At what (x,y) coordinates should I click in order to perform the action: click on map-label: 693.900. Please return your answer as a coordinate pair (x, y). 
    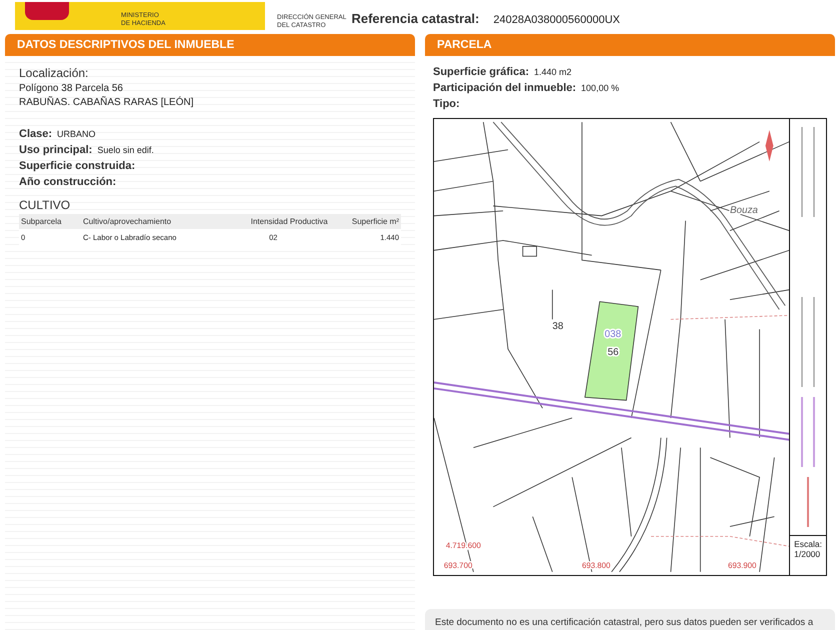
    Looking at the image, I should click on (742, 565).